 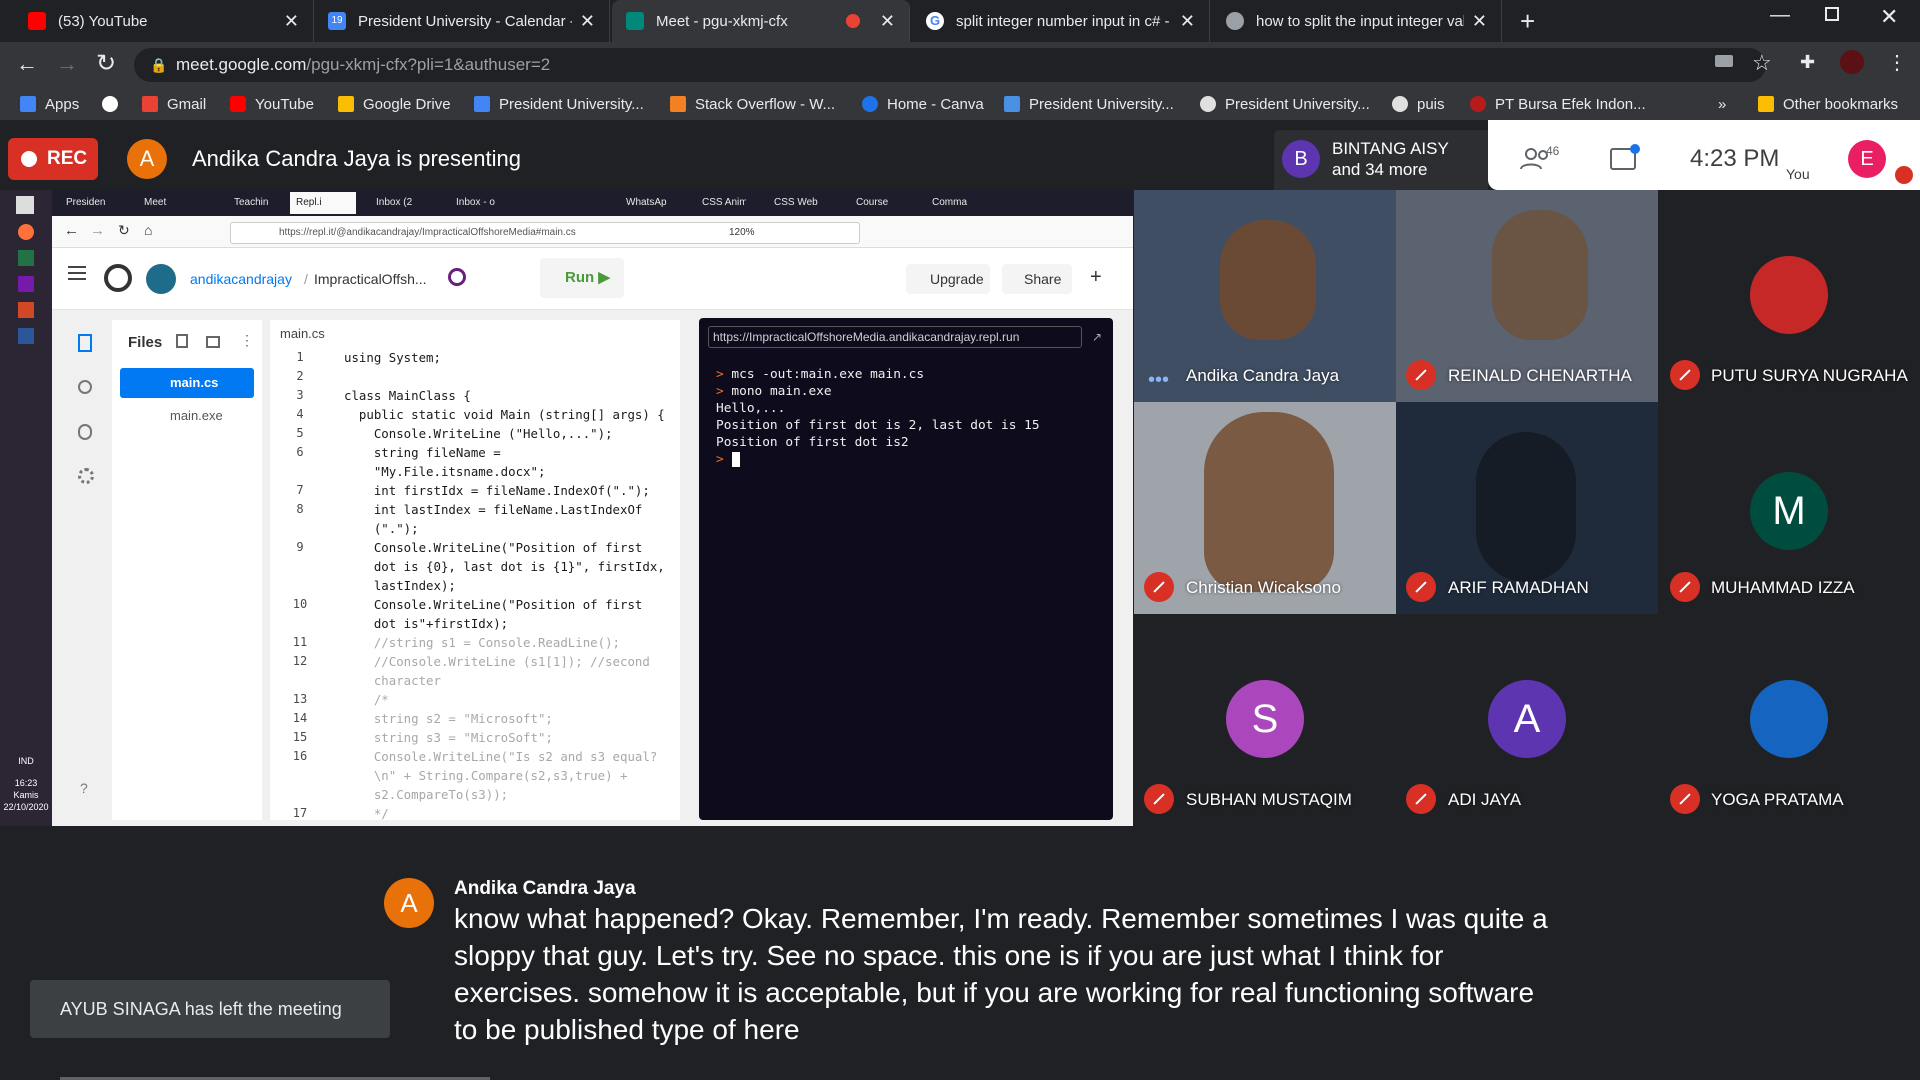 I want to click on firefox-icon, so click(x=26, y=232).